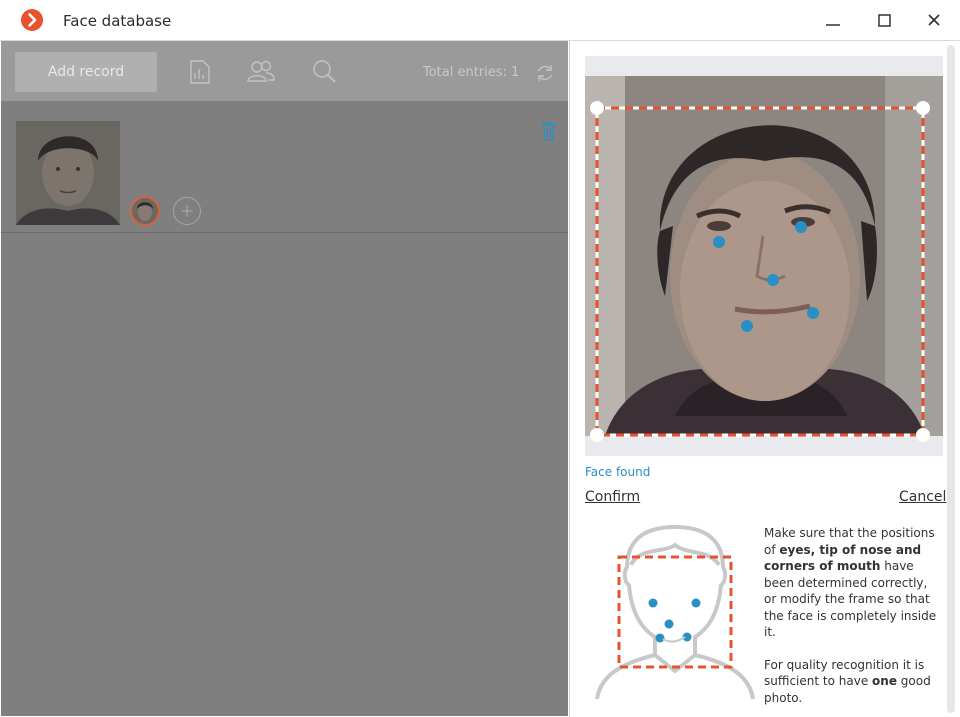 The image size is (960, 717). Describe the element at coordinates (68, 173) in the screenshot. I see `record-photo` at that location.